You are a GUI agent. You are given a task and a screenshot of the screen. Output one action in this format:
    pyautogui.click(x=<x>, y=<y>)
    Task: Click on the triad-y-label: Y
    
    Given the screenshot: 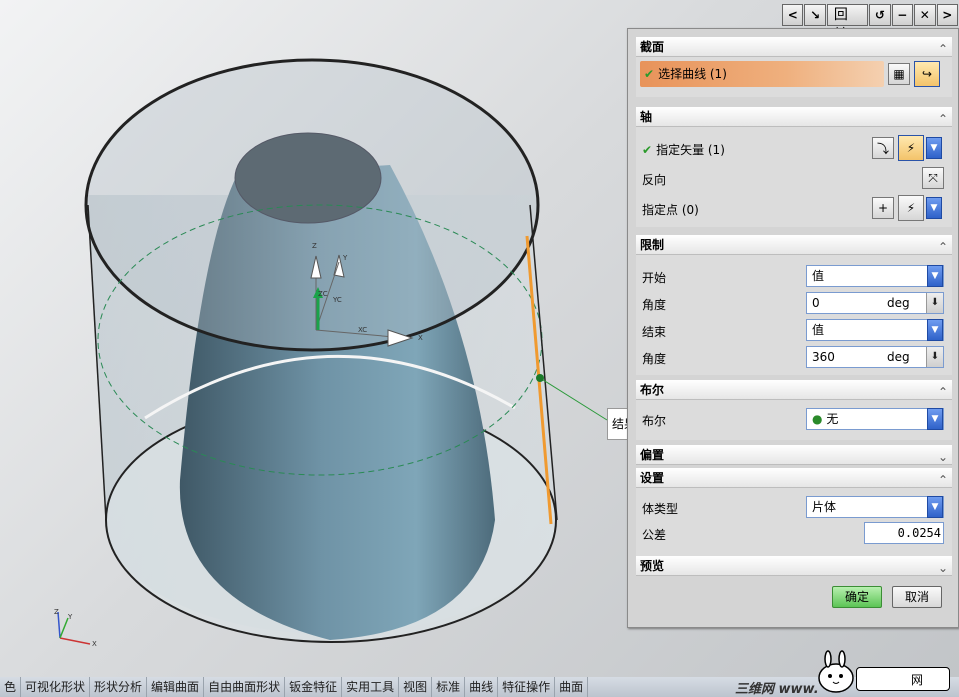 What is the action you would take?
    pyautogui.click(x=345, y=258)
    